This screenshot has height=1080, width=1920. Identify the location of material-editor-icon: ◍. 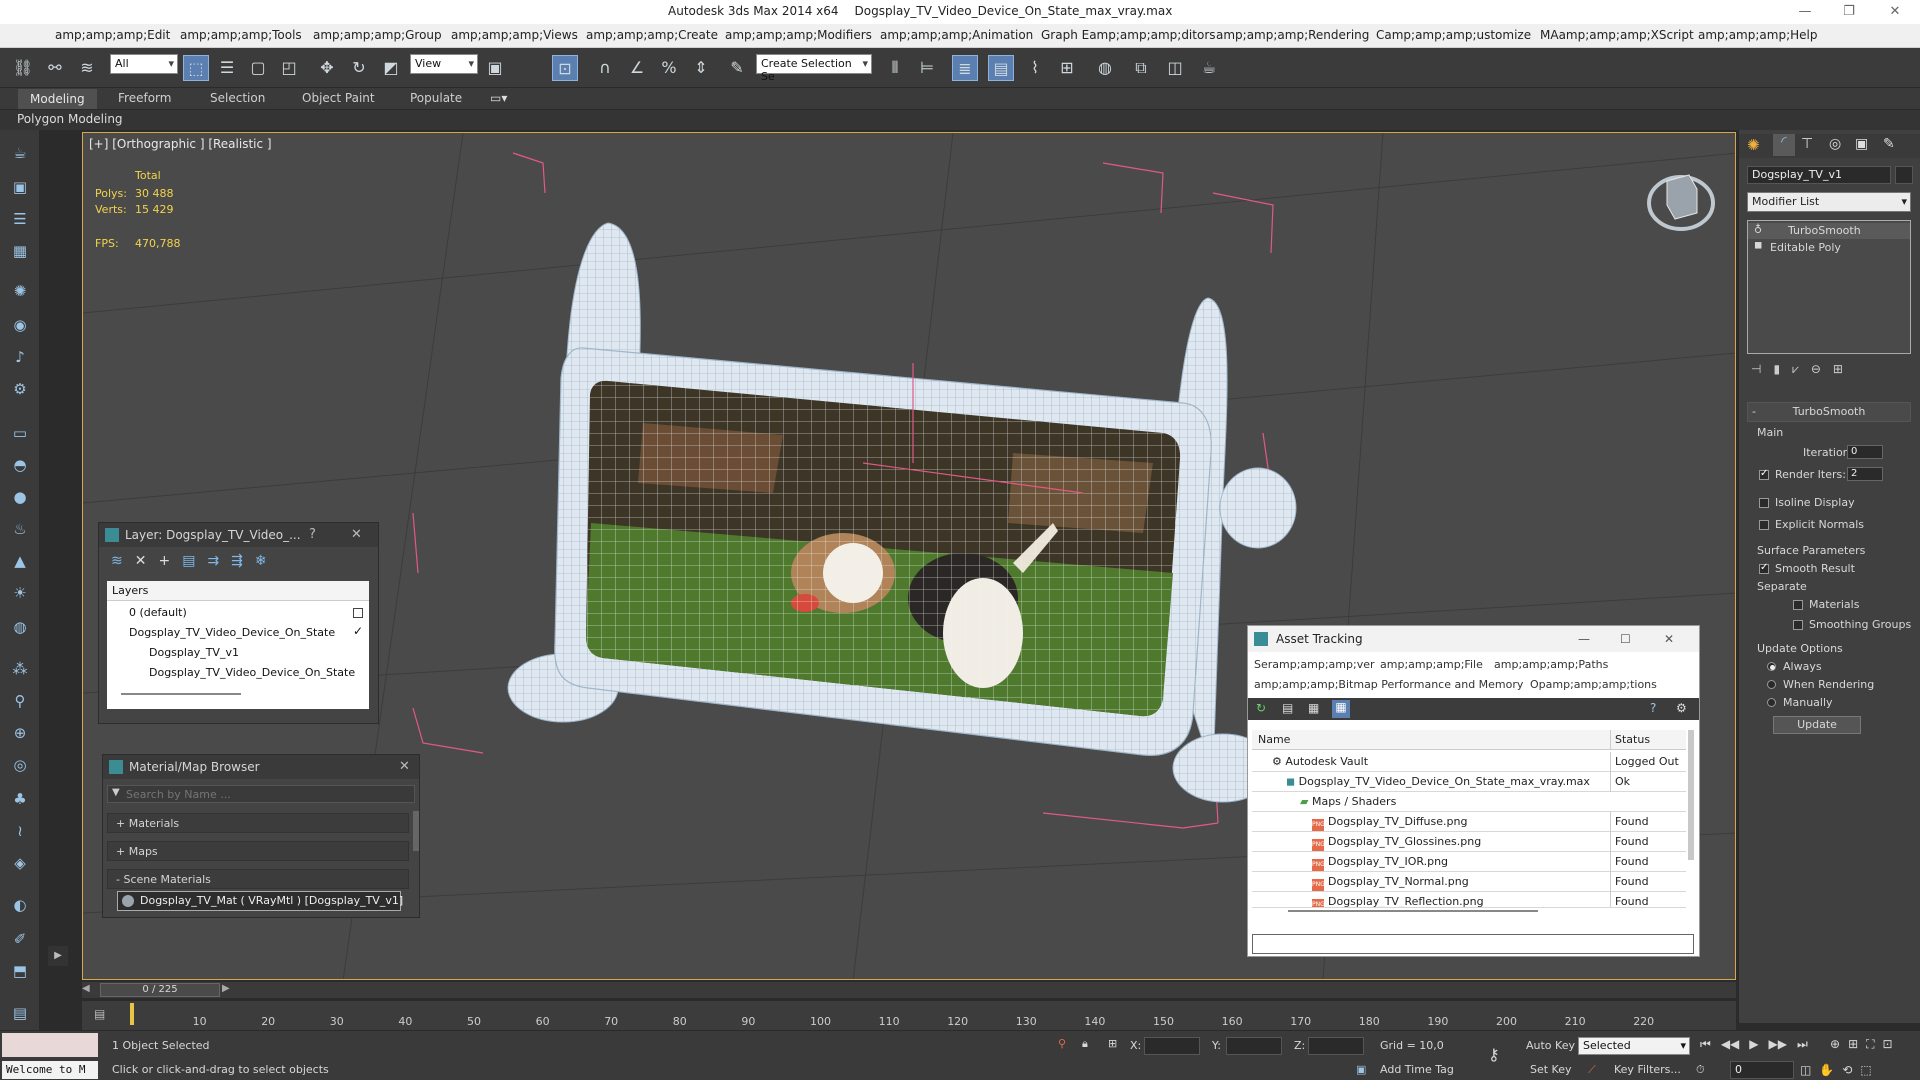
(1105, 68).